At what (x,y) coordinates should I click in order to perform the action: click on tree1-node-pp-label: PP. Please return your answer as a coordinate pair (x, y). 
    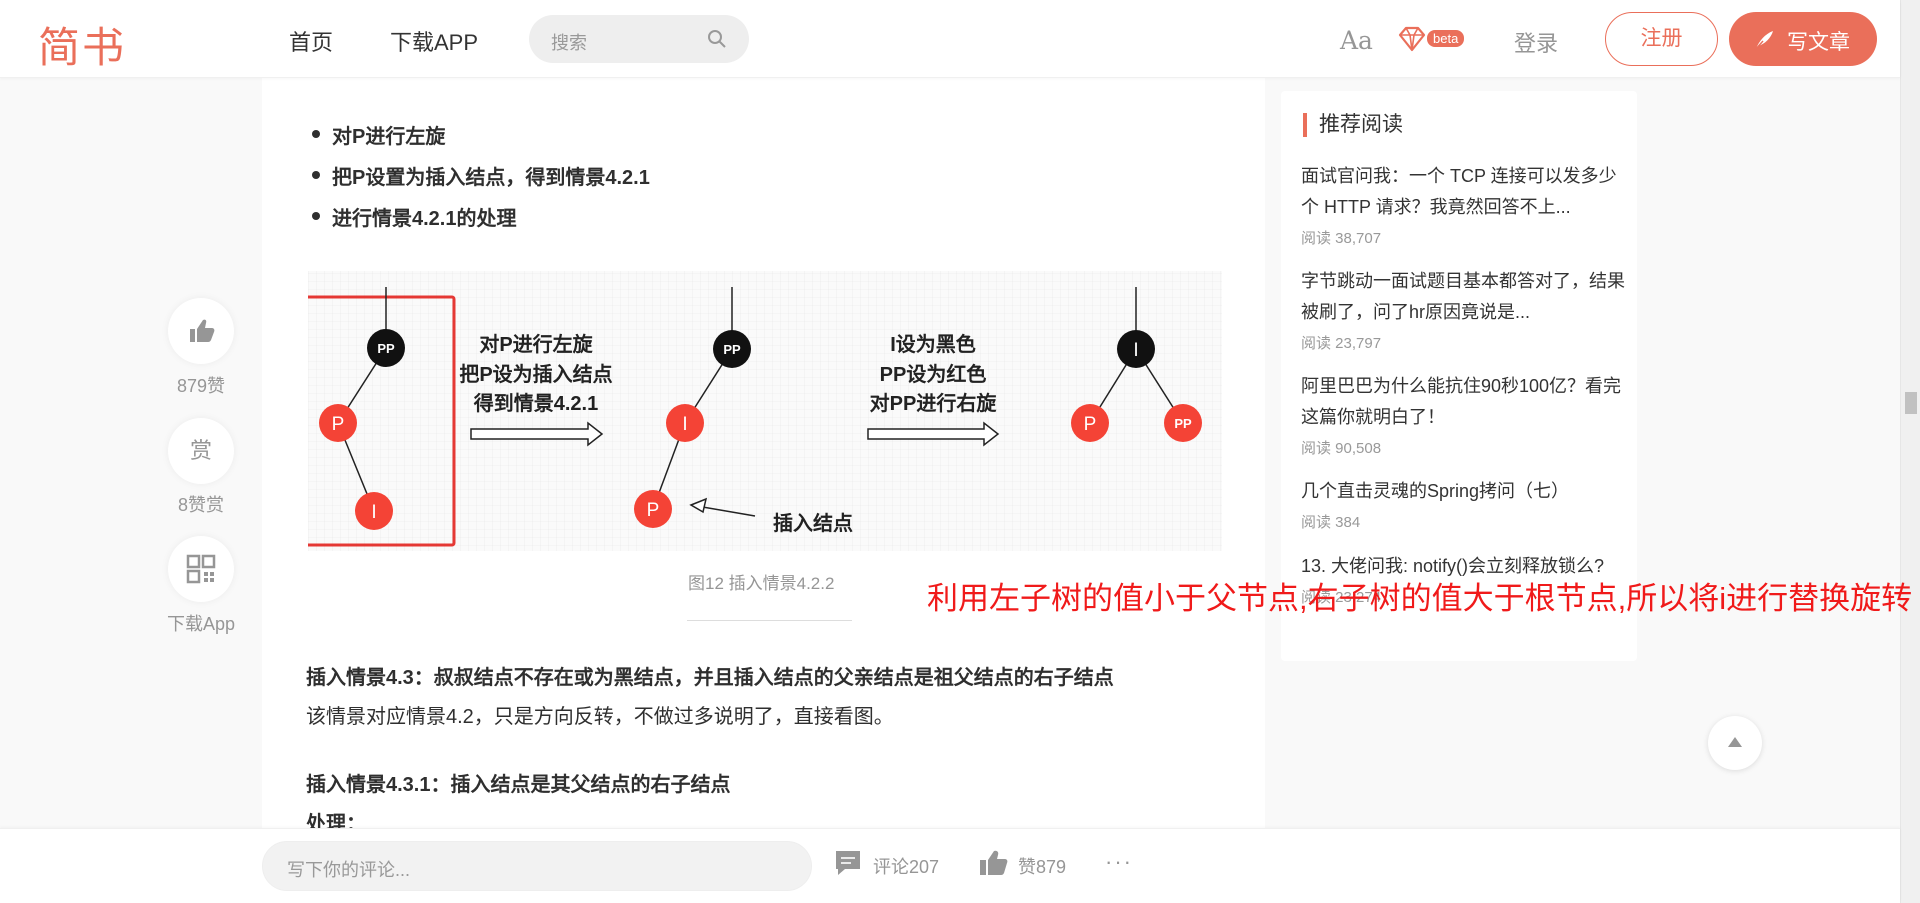
    Looking at the image, I should click on (386, 348).